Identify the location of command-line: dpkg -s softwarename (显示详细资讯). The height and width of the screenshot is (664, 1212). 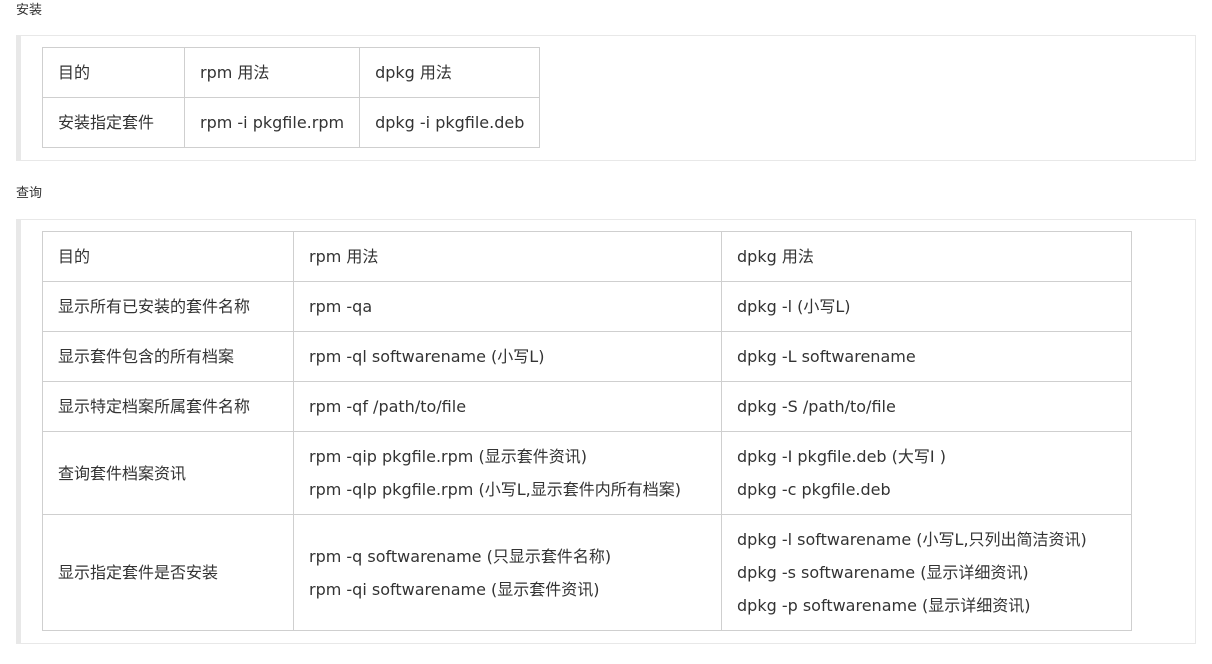
(926, 572).